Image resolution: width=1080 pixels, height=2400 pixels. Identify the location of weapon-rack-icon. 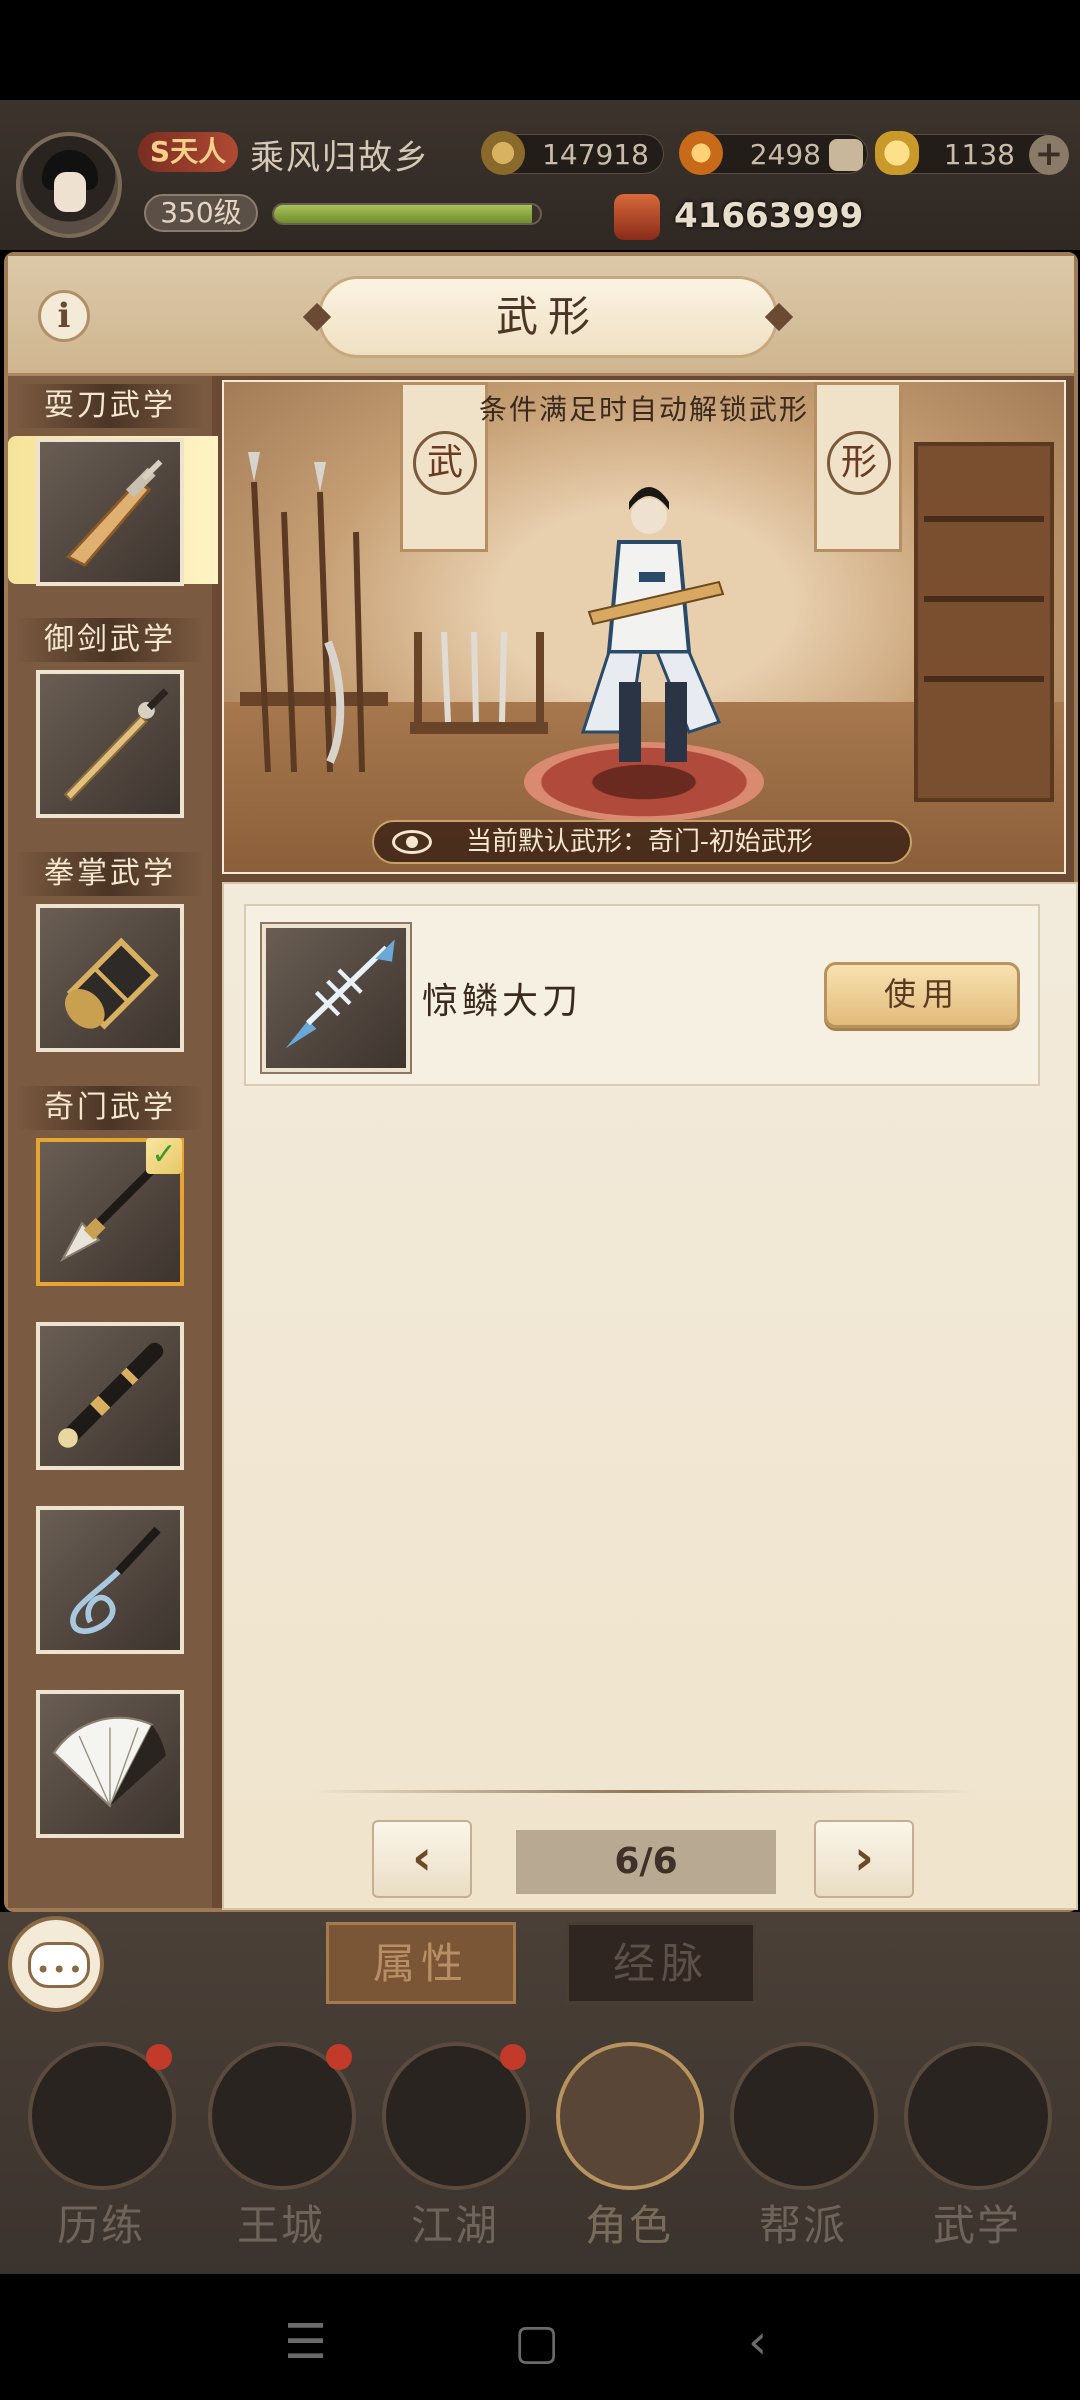
(314, 612).